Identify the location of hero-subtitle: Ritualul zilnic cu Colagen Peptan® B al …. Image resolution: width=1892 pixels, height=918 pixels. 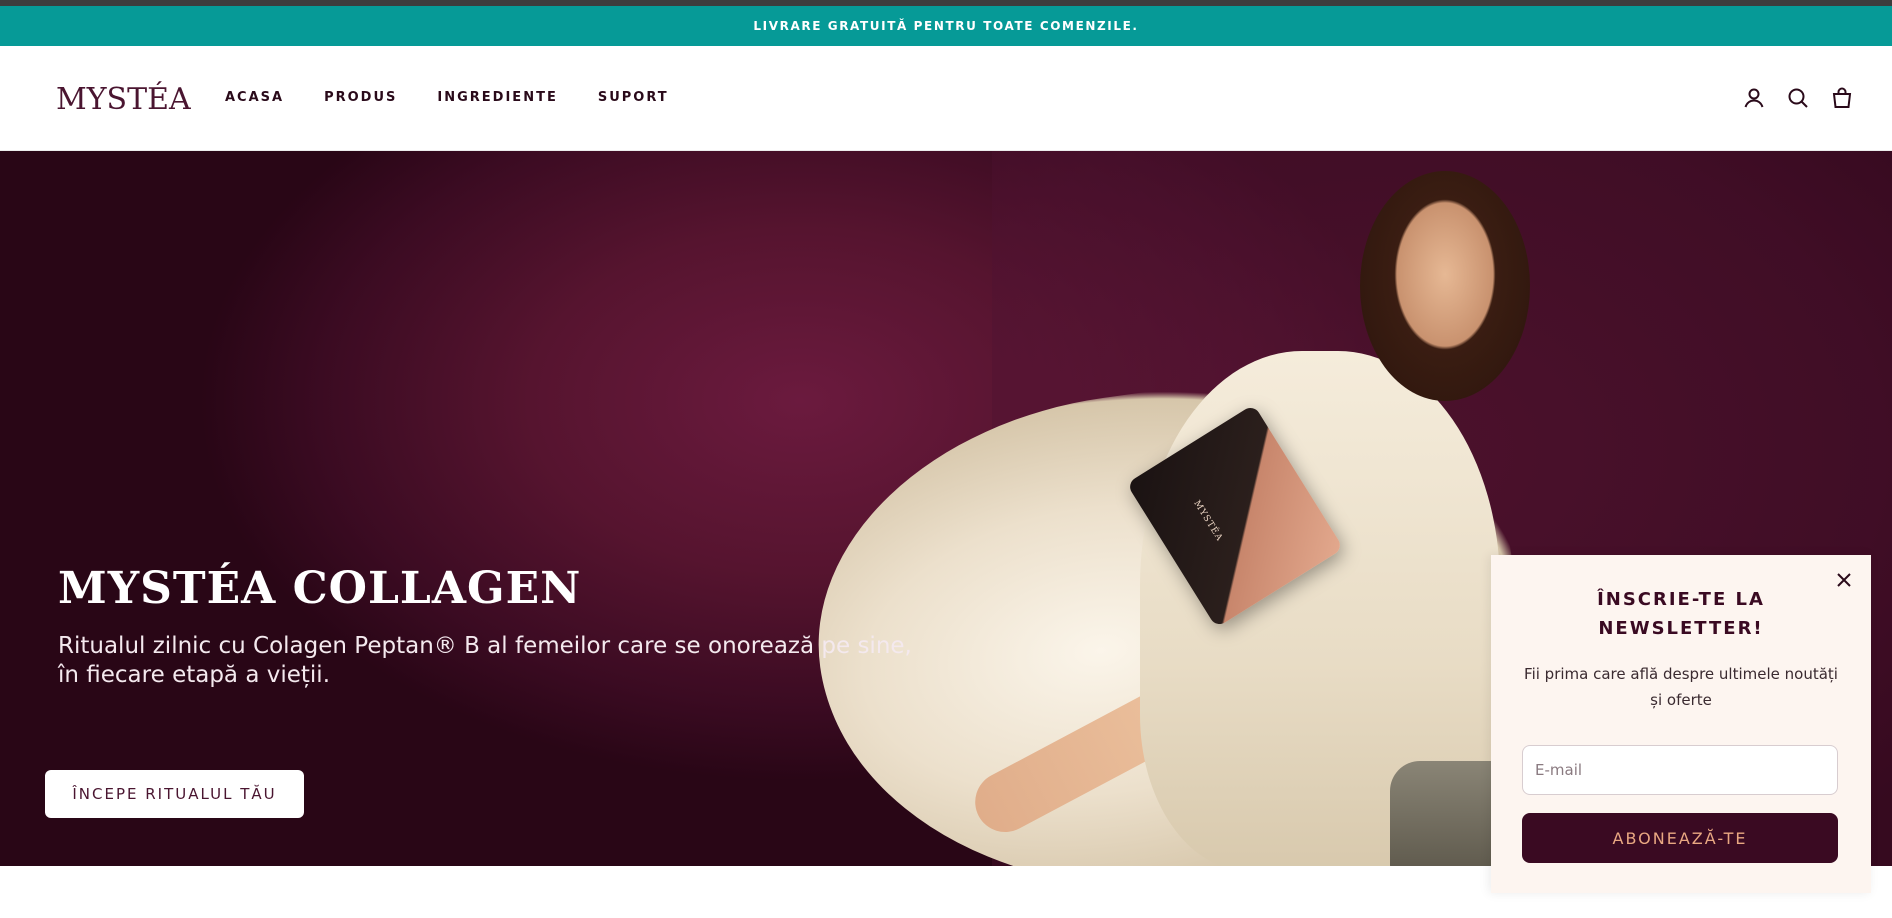
(485, 660).